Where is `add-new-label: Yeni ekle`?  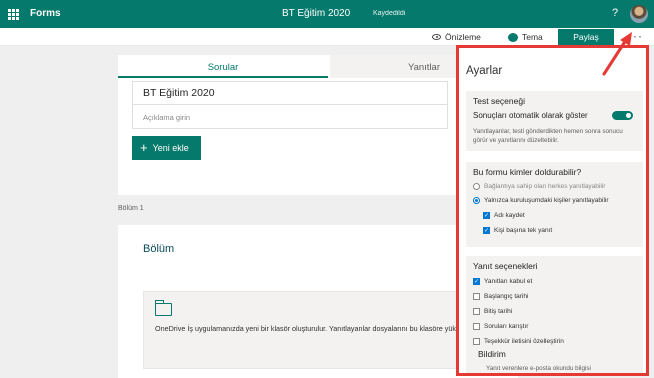 add-new-label: Yeni ekle is located at coordinates (170, 148).